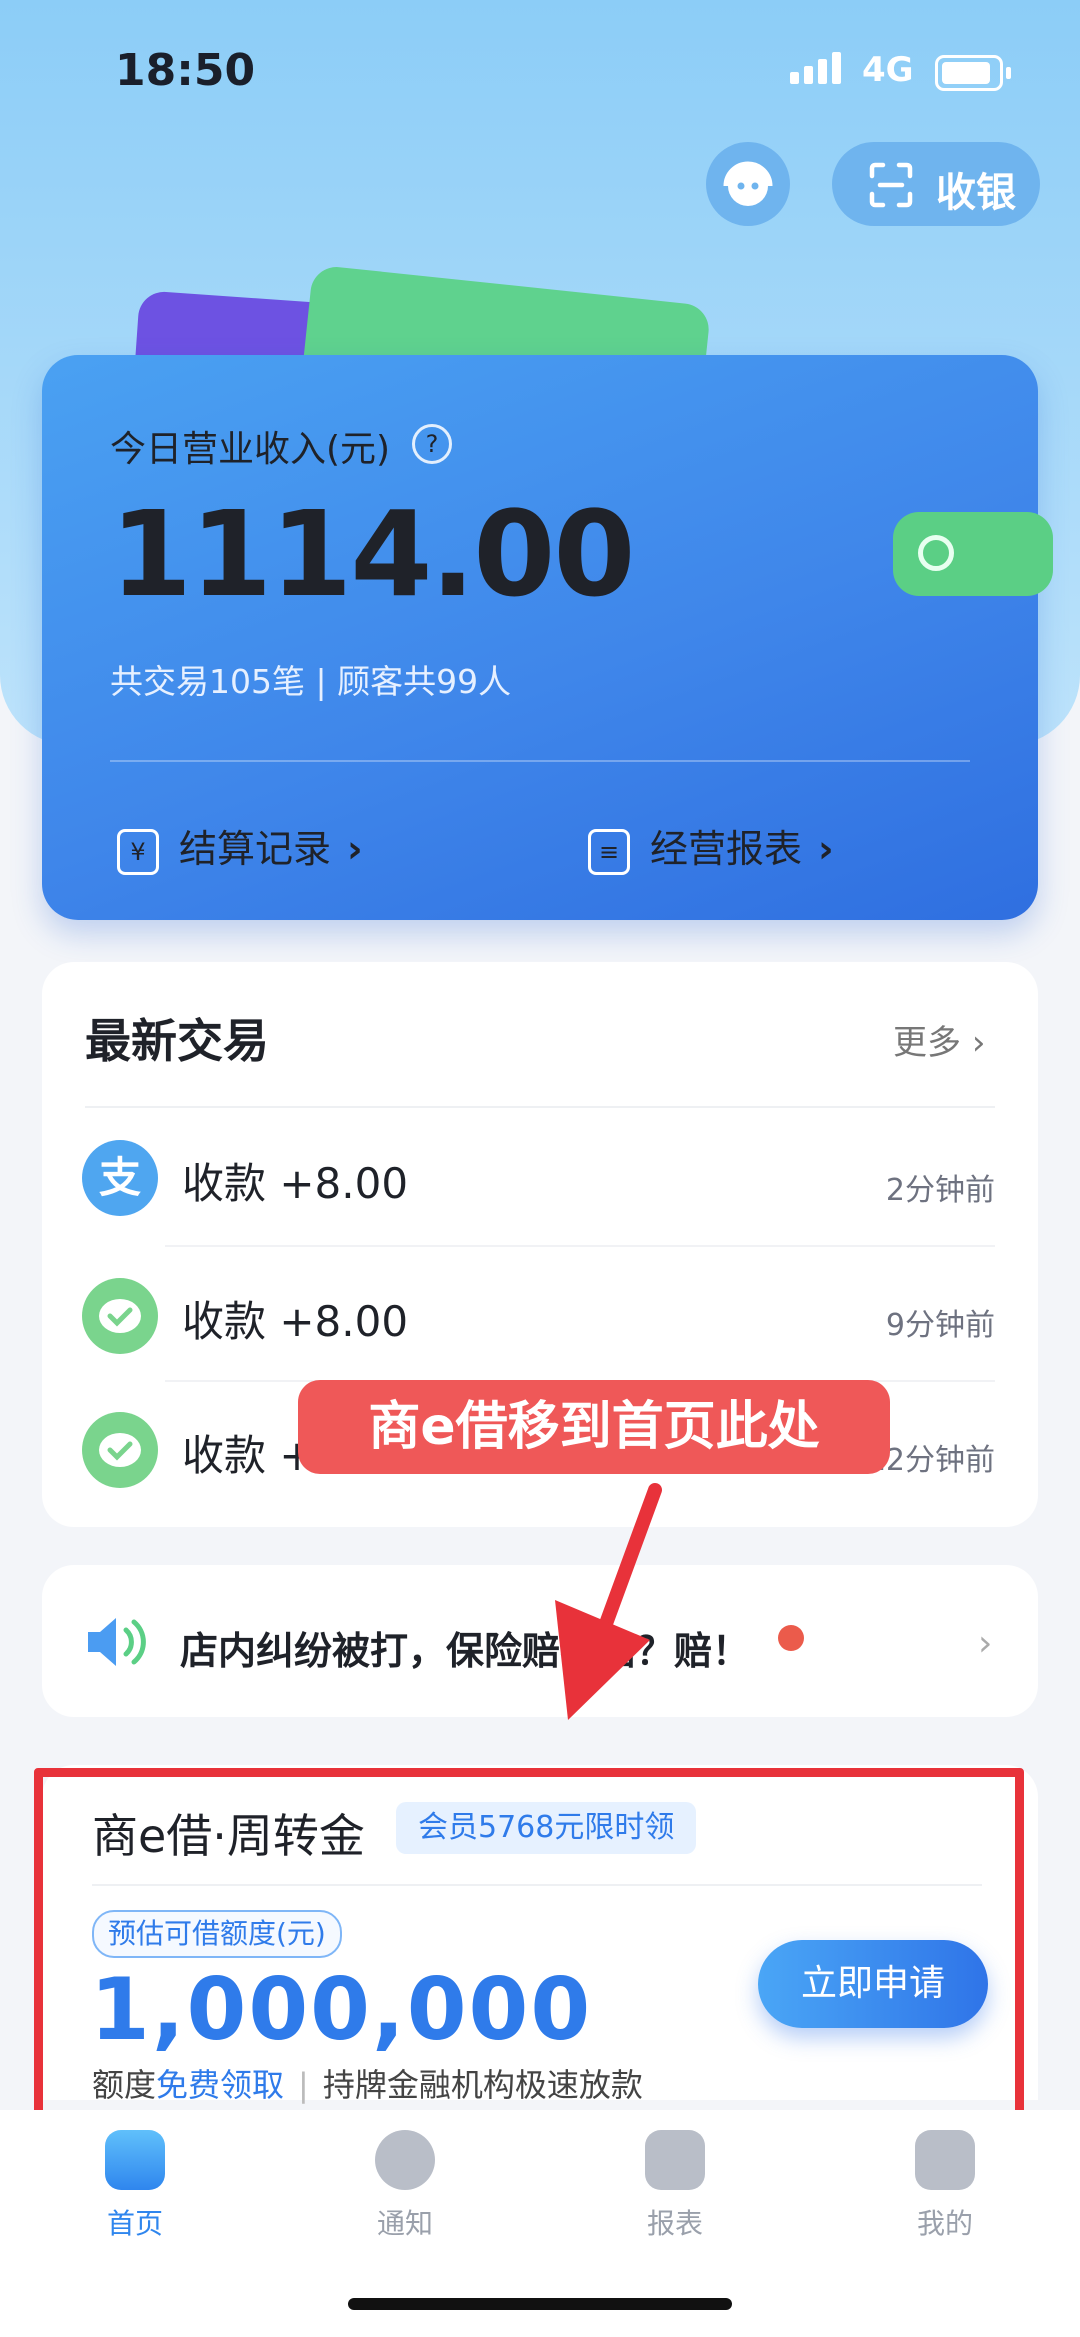 The height and width of the screenshot is (2337, 1080). I want to click on cashier-button: 收银, so click(936, 184).